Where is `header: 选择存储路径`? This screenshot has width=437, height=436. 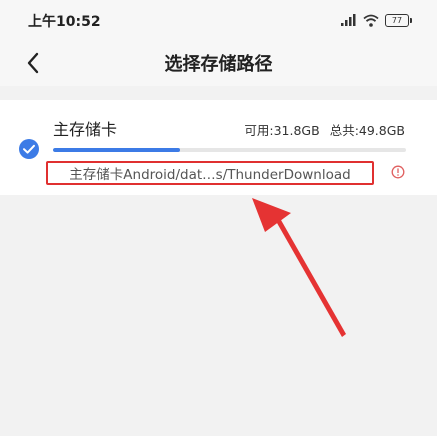 header: 选择存储路径 is located at coordinates (218, 63).